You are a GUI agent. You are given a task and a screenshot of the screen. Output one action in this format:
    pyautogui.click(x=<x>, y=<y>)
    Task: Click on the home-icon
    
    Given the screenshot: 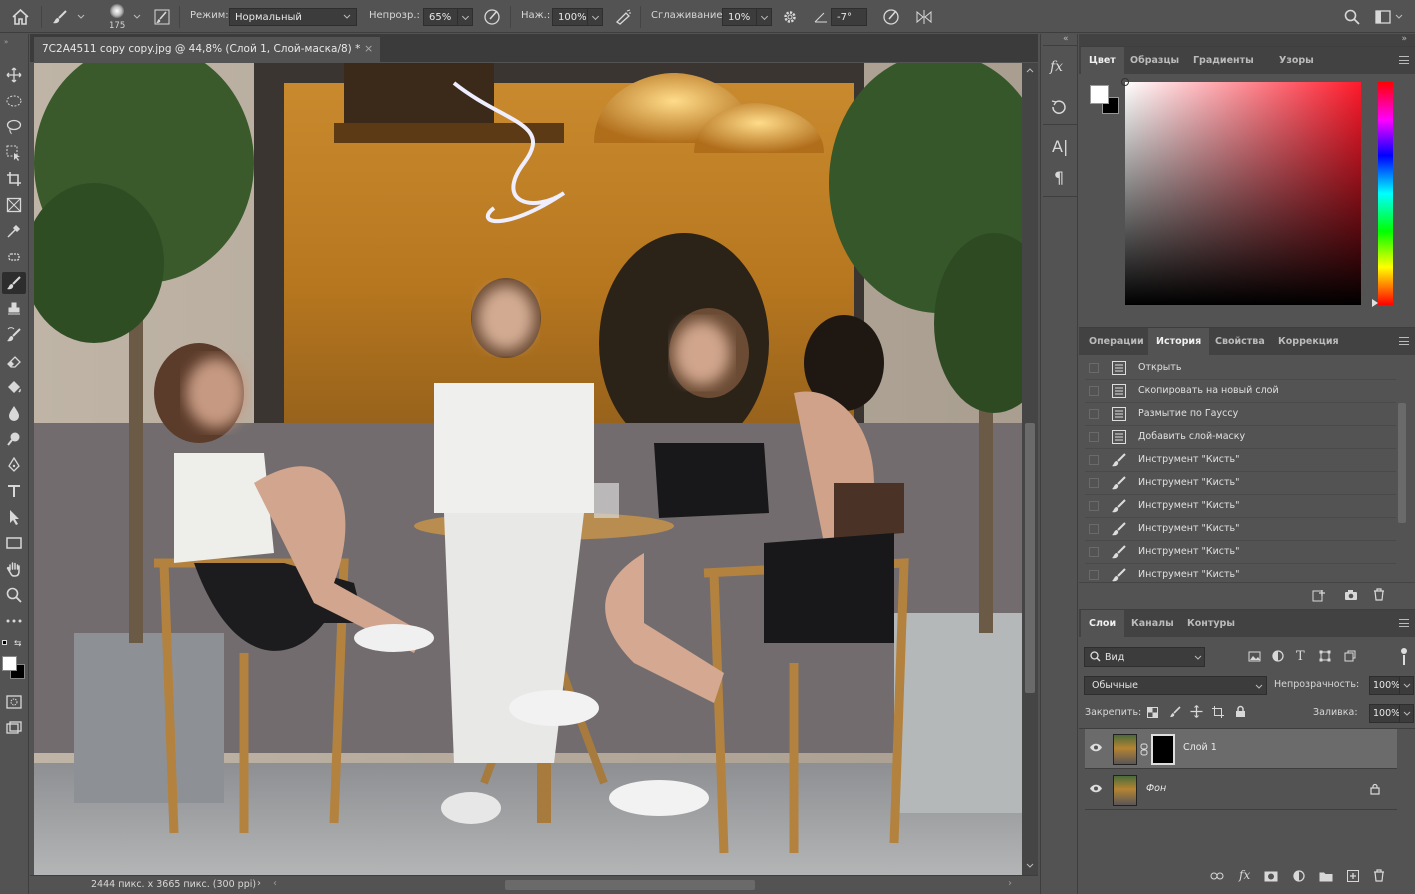 What is the action you would take?
    pyautogui.click(x=20, y=17)
    